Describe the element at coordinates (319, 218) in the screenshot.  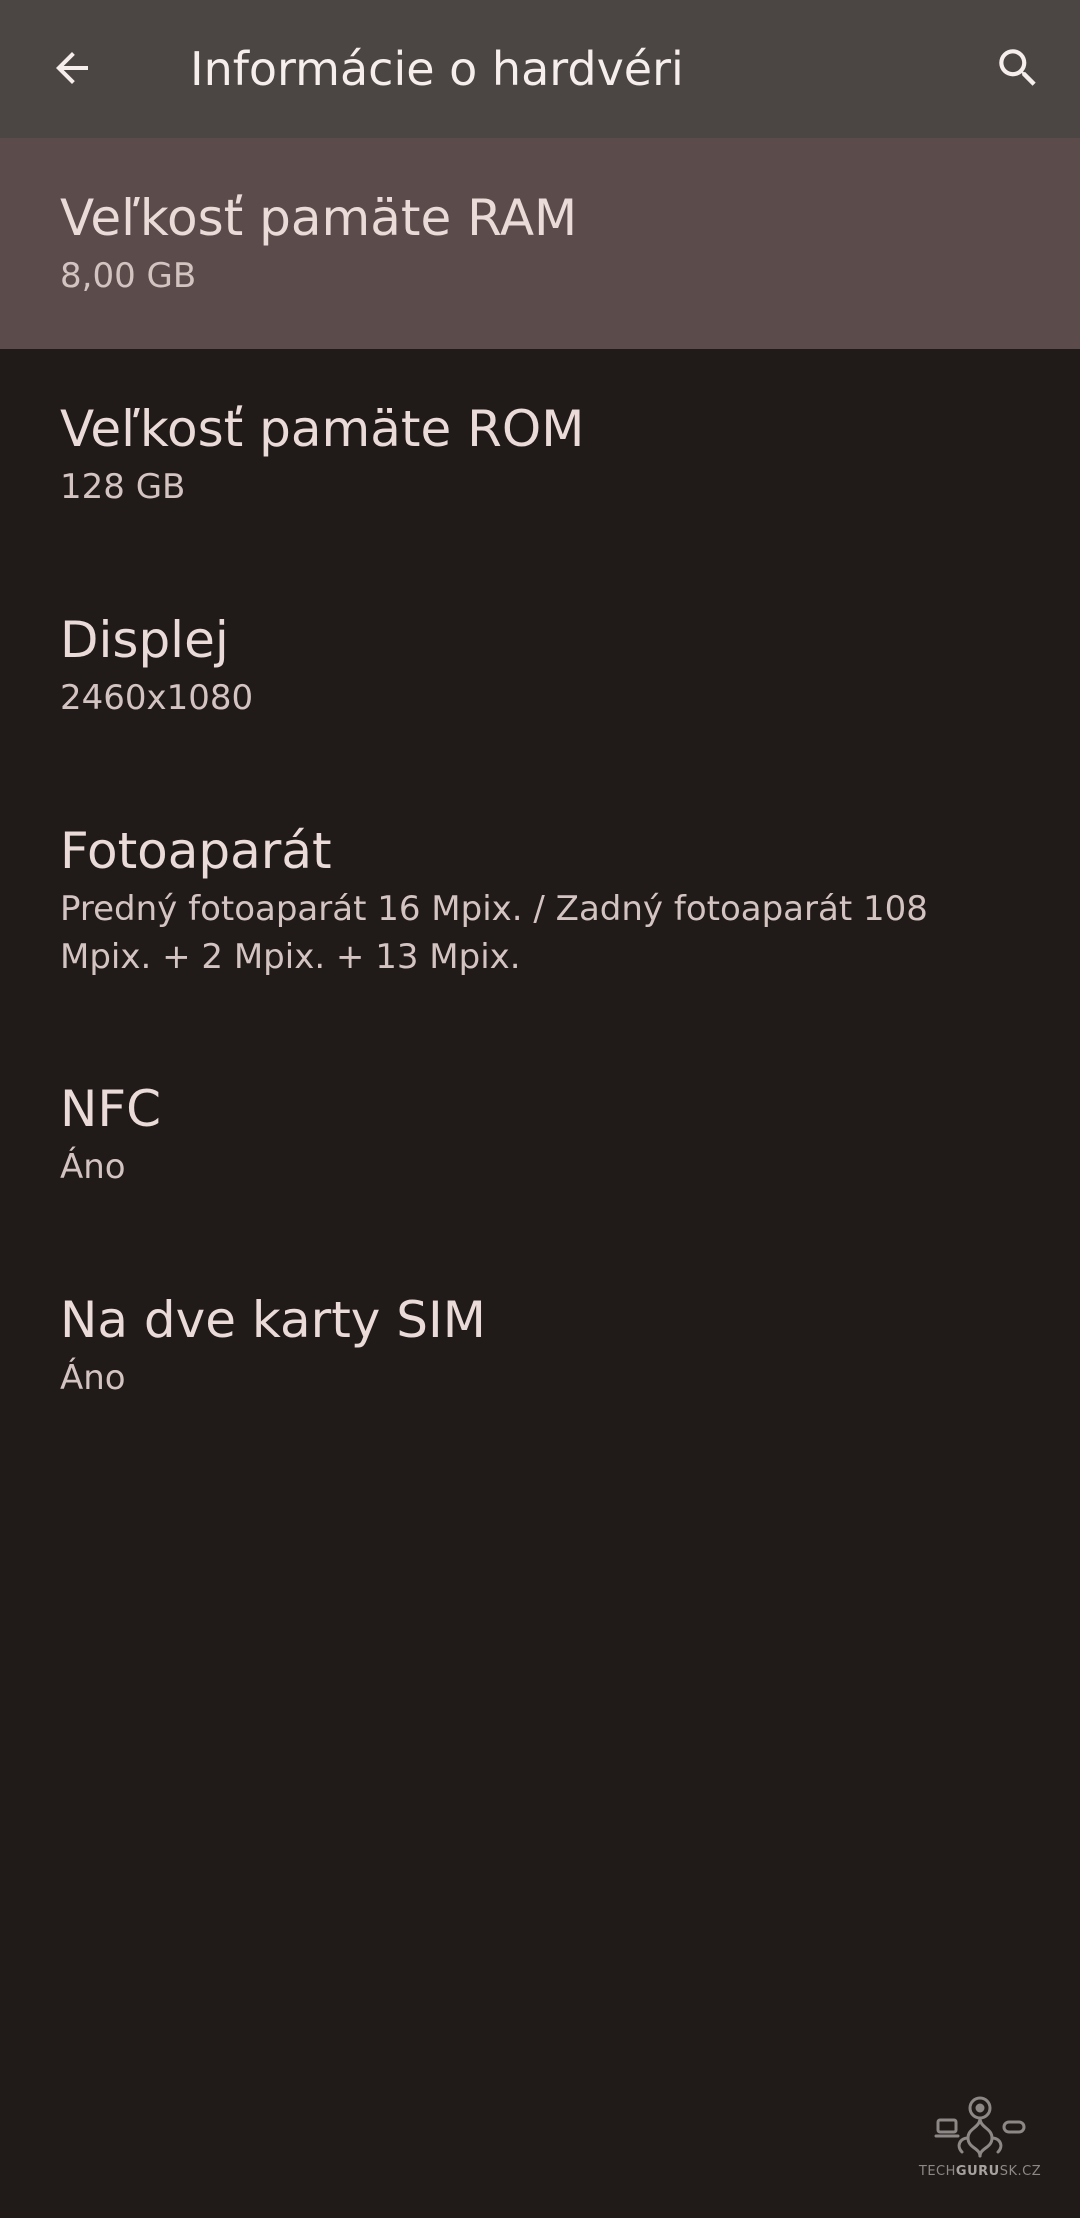
I see `item-title: Veľkosť pamäte RAM` at that location.